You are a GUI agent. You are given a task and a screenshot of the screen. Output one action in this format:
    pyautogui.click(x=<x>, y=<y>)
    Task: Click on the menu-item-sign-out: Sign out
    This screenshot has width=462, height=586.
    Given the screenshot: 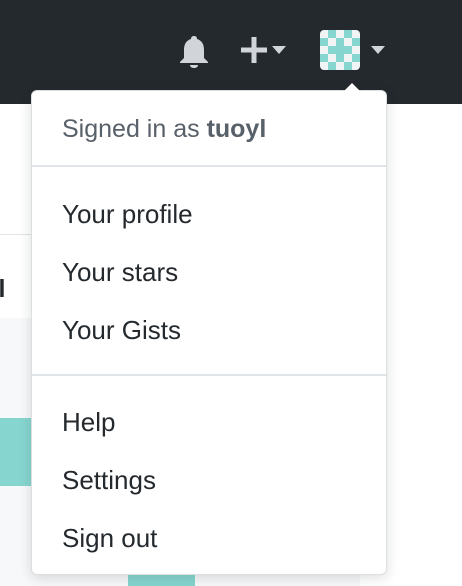 What is the action you would take?
    pyautogui.click(x=109, y=538)
    